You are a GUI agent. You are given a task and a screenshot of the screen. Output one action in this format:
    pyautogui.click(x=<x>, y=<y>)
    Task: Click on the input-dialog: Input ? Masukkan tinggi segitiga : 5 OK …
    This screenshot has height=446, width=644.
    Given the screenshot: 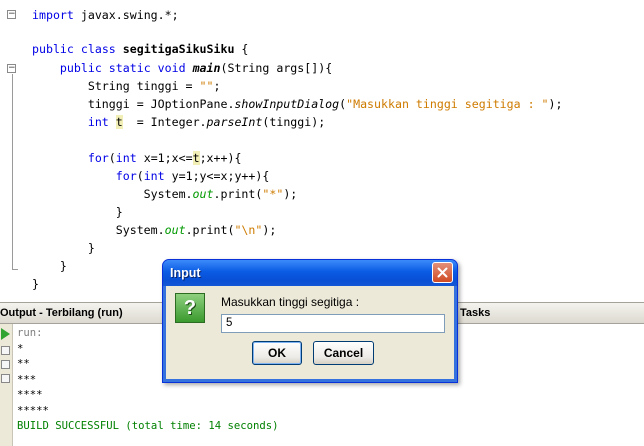 What is the action you would take?
    pyautogui.click(x=310, y=321)
    